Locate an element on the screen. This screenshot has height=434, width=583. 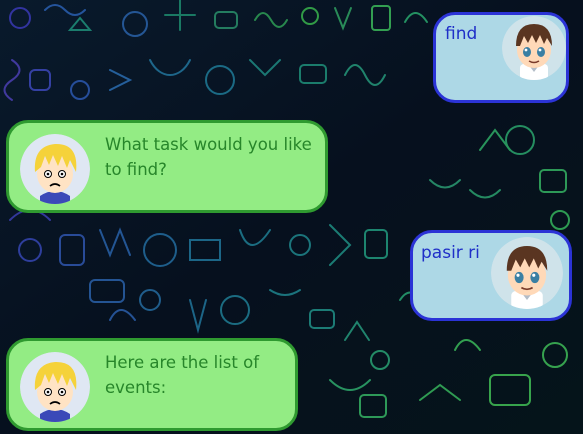
user-message-bubble: pasir ri is located at coordinates (491, 275).